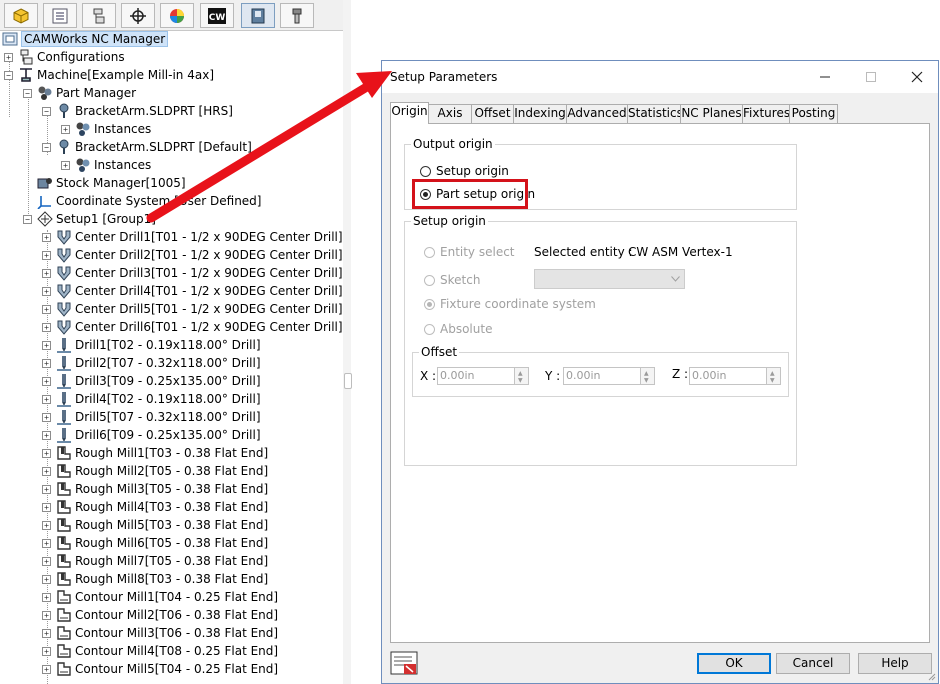  Describe the element at coordinates (660, 77) in the screenshot. I see `dialog-titlebar: Setup Parameters` at that location.